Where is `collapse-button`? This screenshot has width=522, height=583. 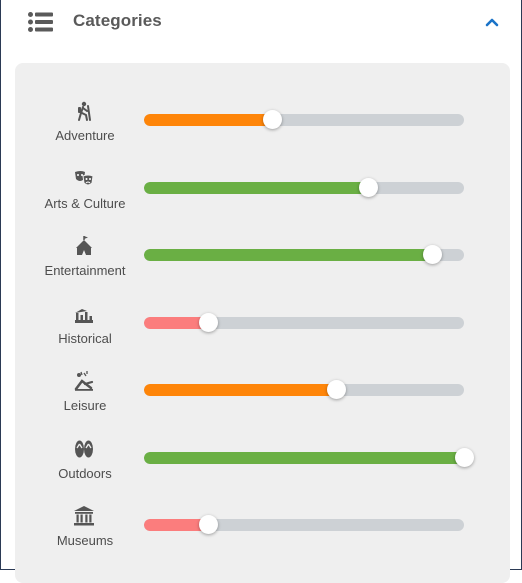
collapse-button is located at coordinates (492, 22).